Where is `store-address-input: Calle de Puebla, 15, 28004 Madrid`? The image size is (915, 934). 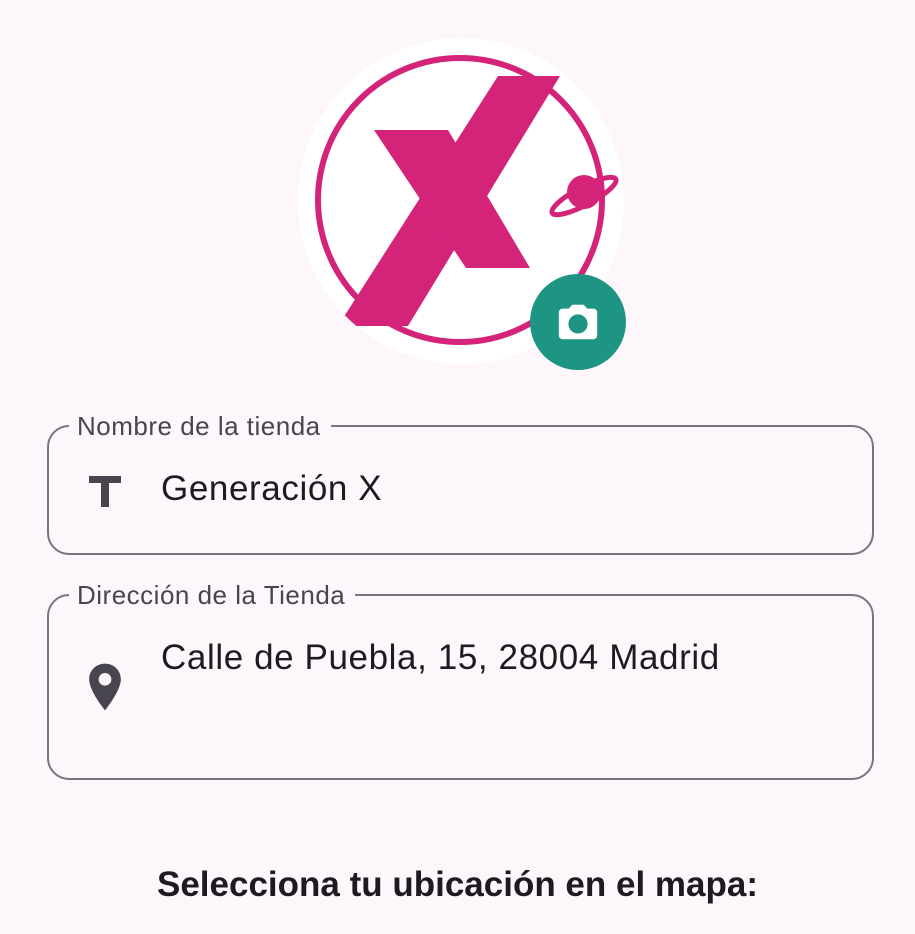
store-address-input: Calle de Puebla, 15, 28004 Madrid is located at coordinates (501, 658).